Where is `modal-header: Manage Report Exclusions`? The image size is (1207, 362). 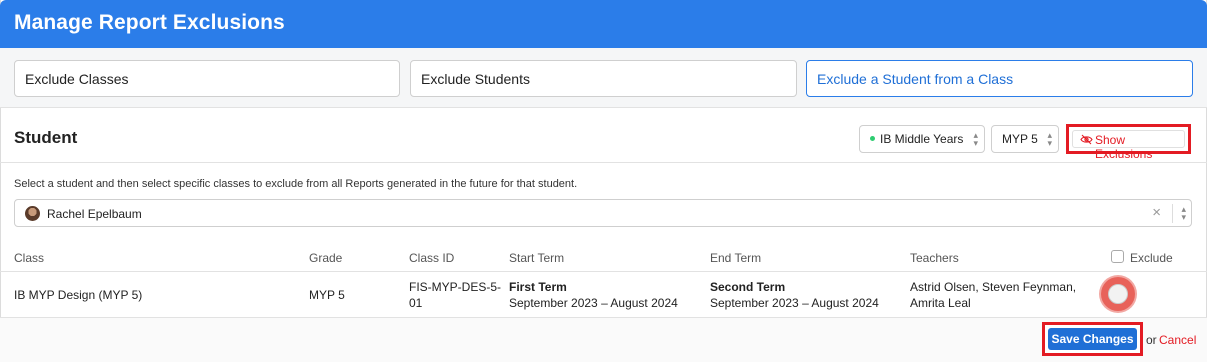
modal-header: Manage Report Exclusions is located at coordinates (603, 24).